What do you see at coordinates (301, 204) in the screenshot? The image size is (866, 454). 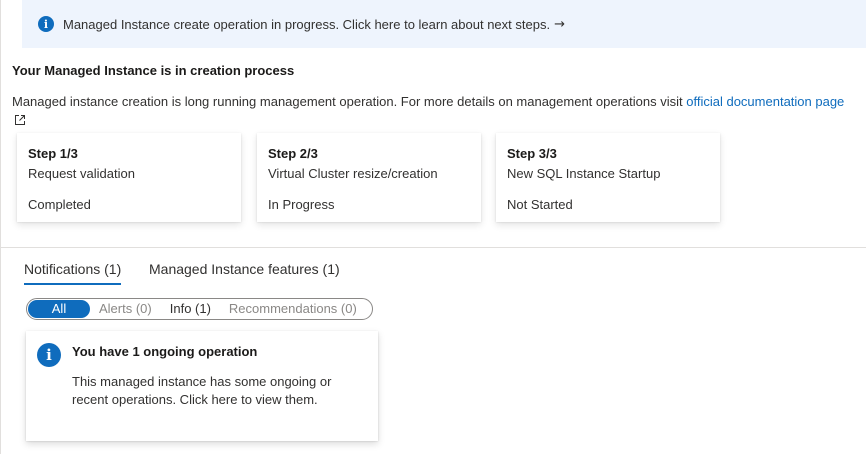 I see `step-status: In Progress` at bounding box center [301, 204].